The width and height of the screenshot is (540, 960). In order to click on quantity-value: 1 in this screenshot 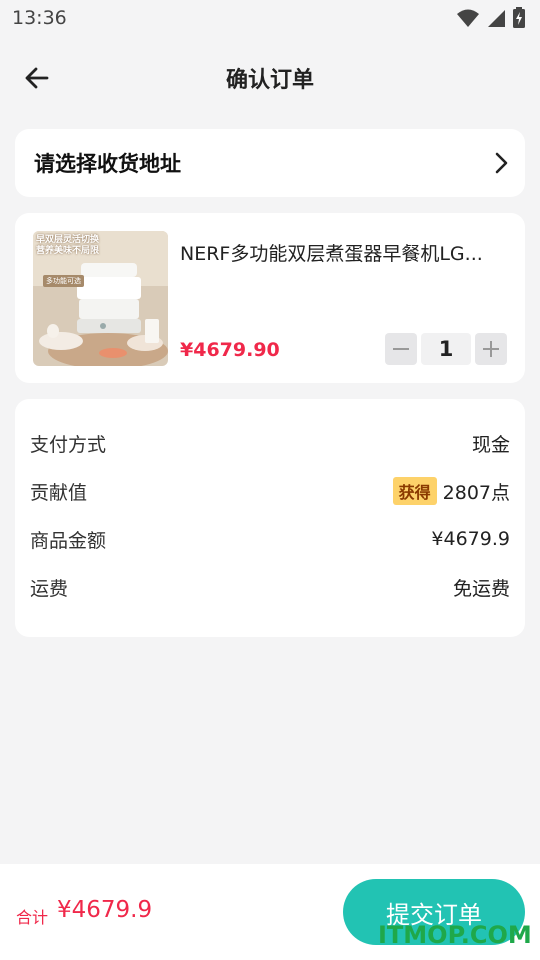, I will do `click(446, 349)`.